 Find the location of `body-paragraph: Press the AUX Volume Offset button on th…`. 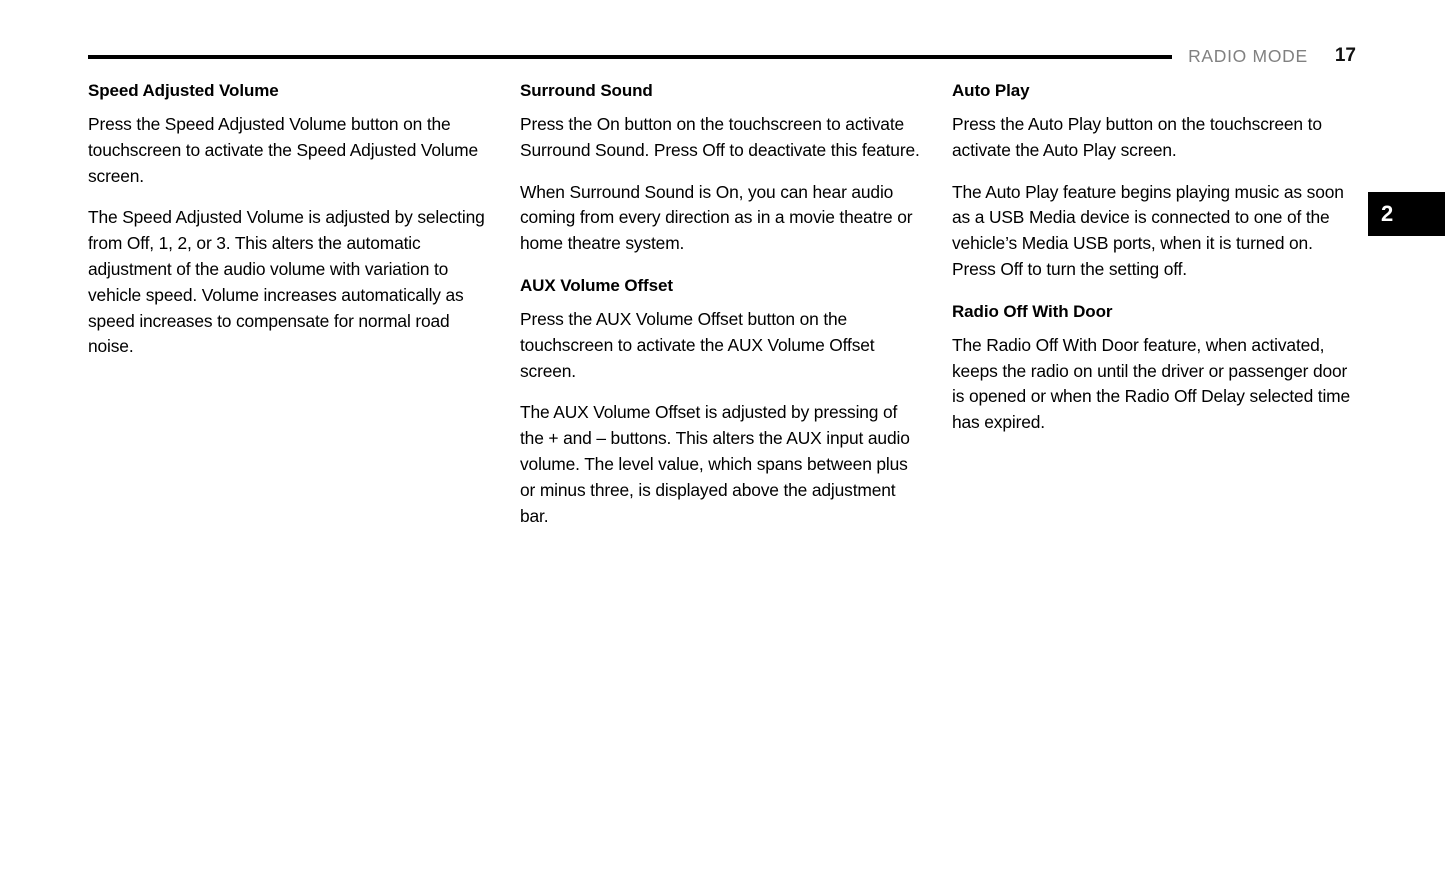

body-paragraph: Press the AUX Volume Offset button on th… is located at coordinates (697, 344).